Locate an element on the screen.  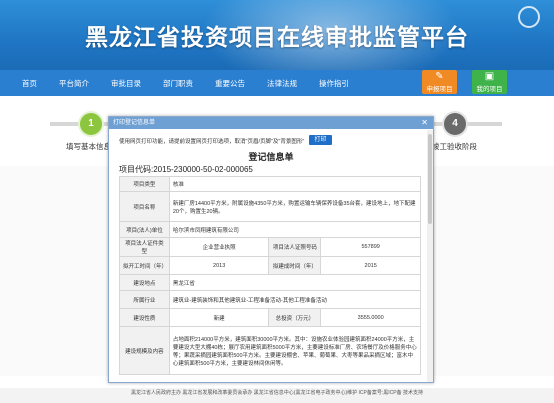
industry-value: 建筑业-建筑装饰和其他建筑业-工程准备活动-其他工程准备活动 is located at coordinates (295, 299).